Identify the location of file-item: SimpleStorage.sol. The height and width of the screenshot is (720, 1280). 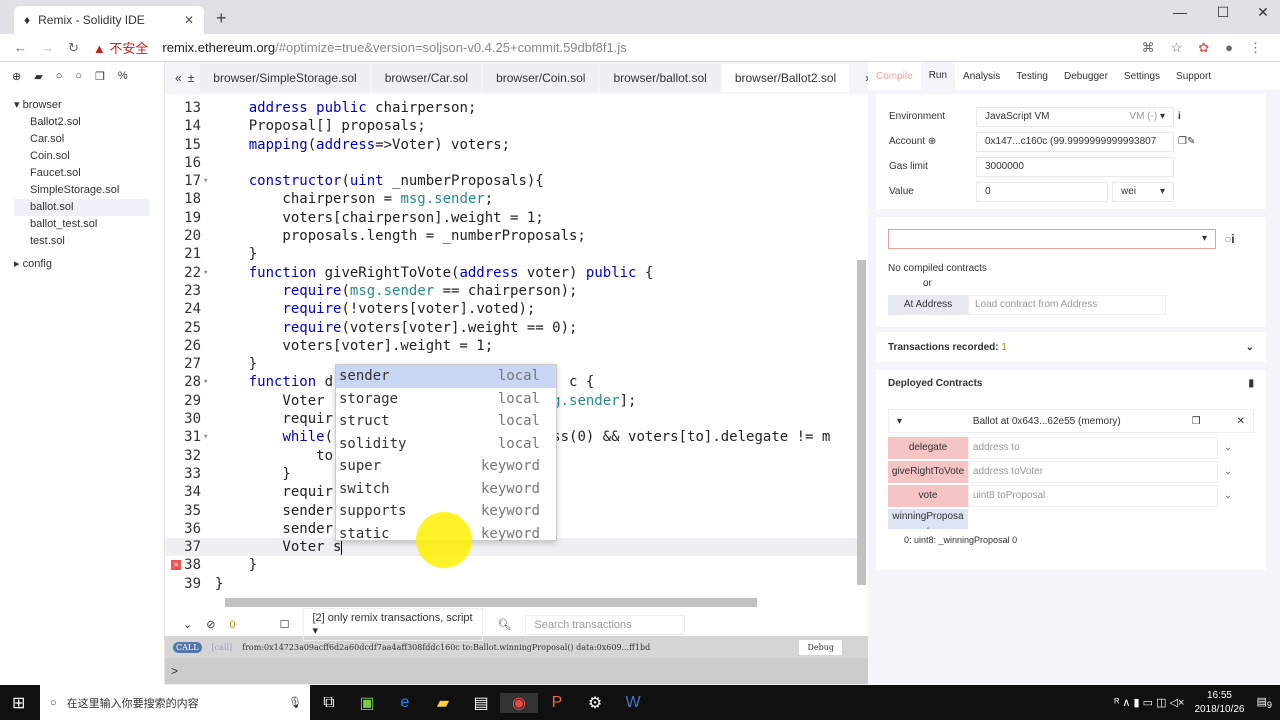
(82, 190).